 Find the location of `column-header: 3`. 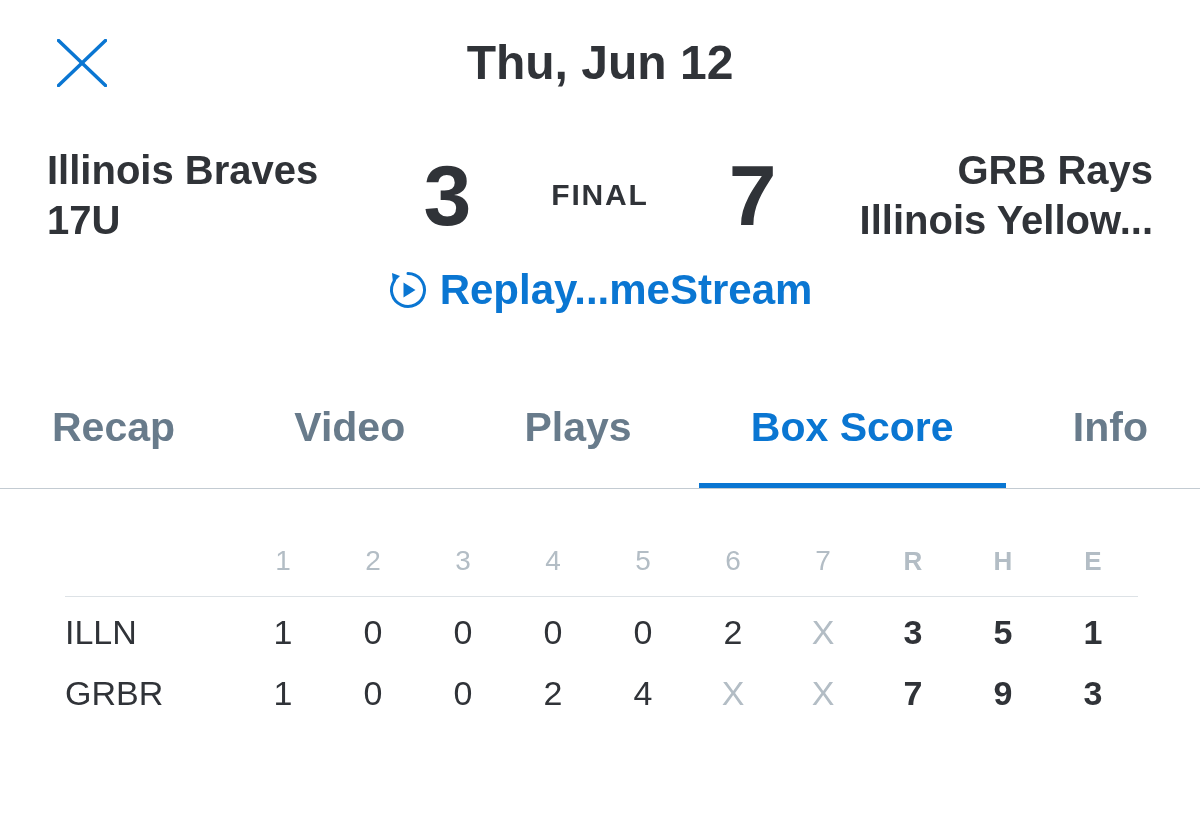

column-header: 3 is located at coordinates (463, 560).